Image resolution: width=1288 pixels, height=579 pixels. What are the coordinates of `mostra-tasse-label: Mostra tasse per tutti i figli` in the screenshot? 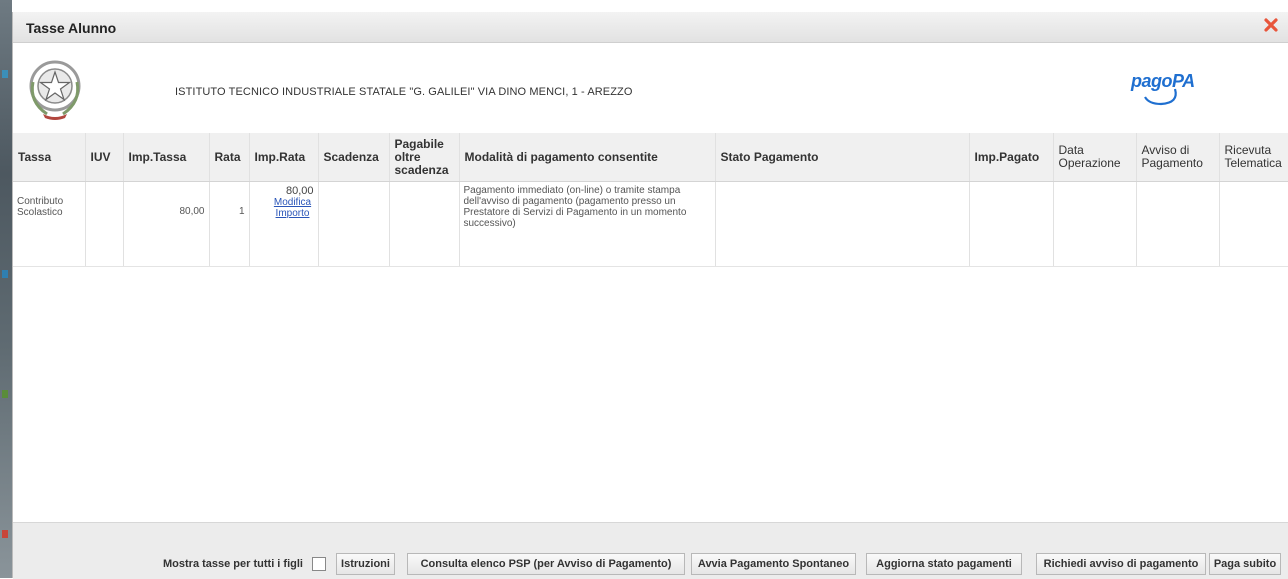 It's located at (233, 564).